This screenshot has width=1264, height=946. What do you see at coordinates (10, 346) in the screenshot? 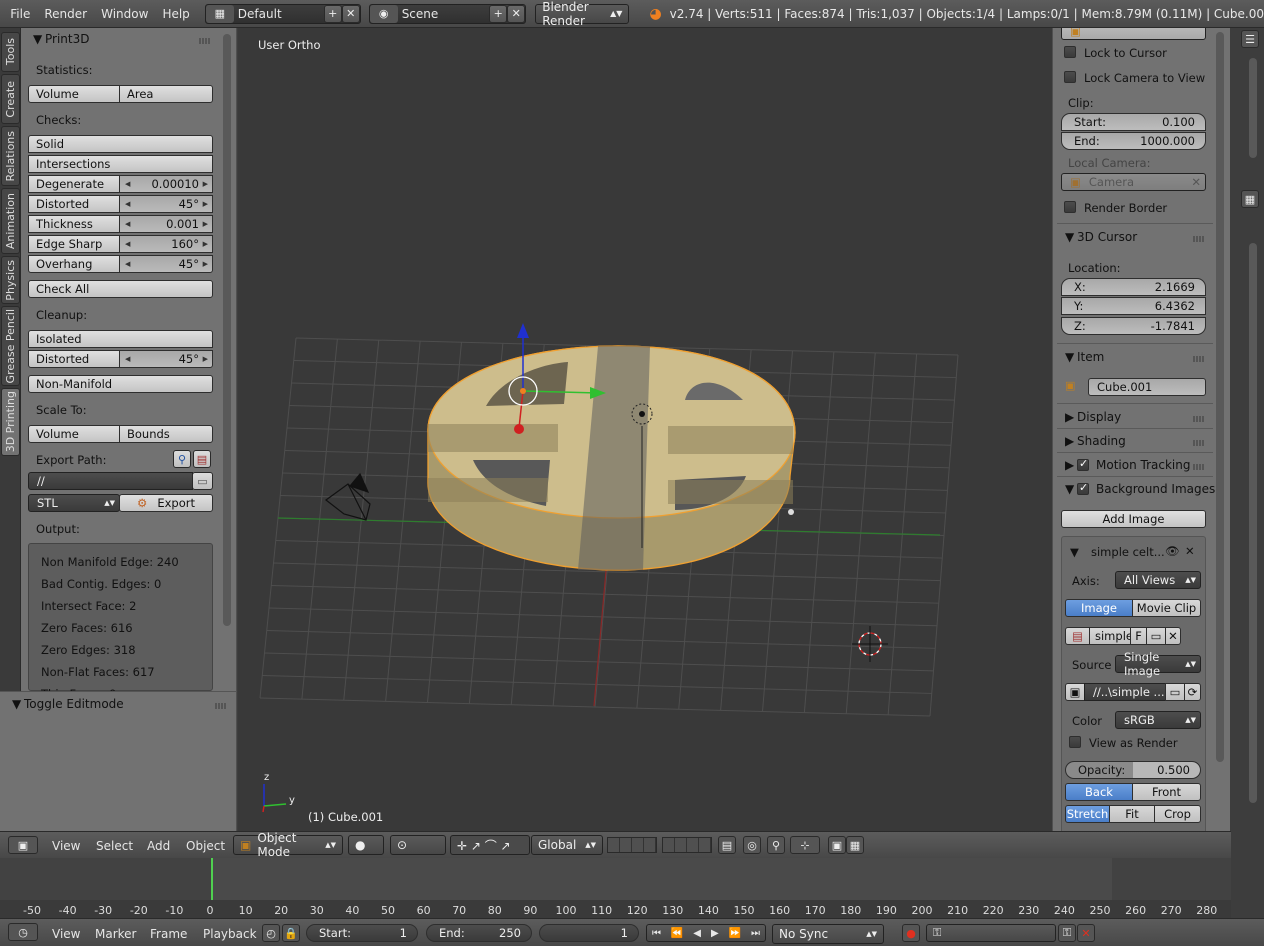
I see `tab-grease-pencil: Grease Pencil` at bounding box center [10, 346].